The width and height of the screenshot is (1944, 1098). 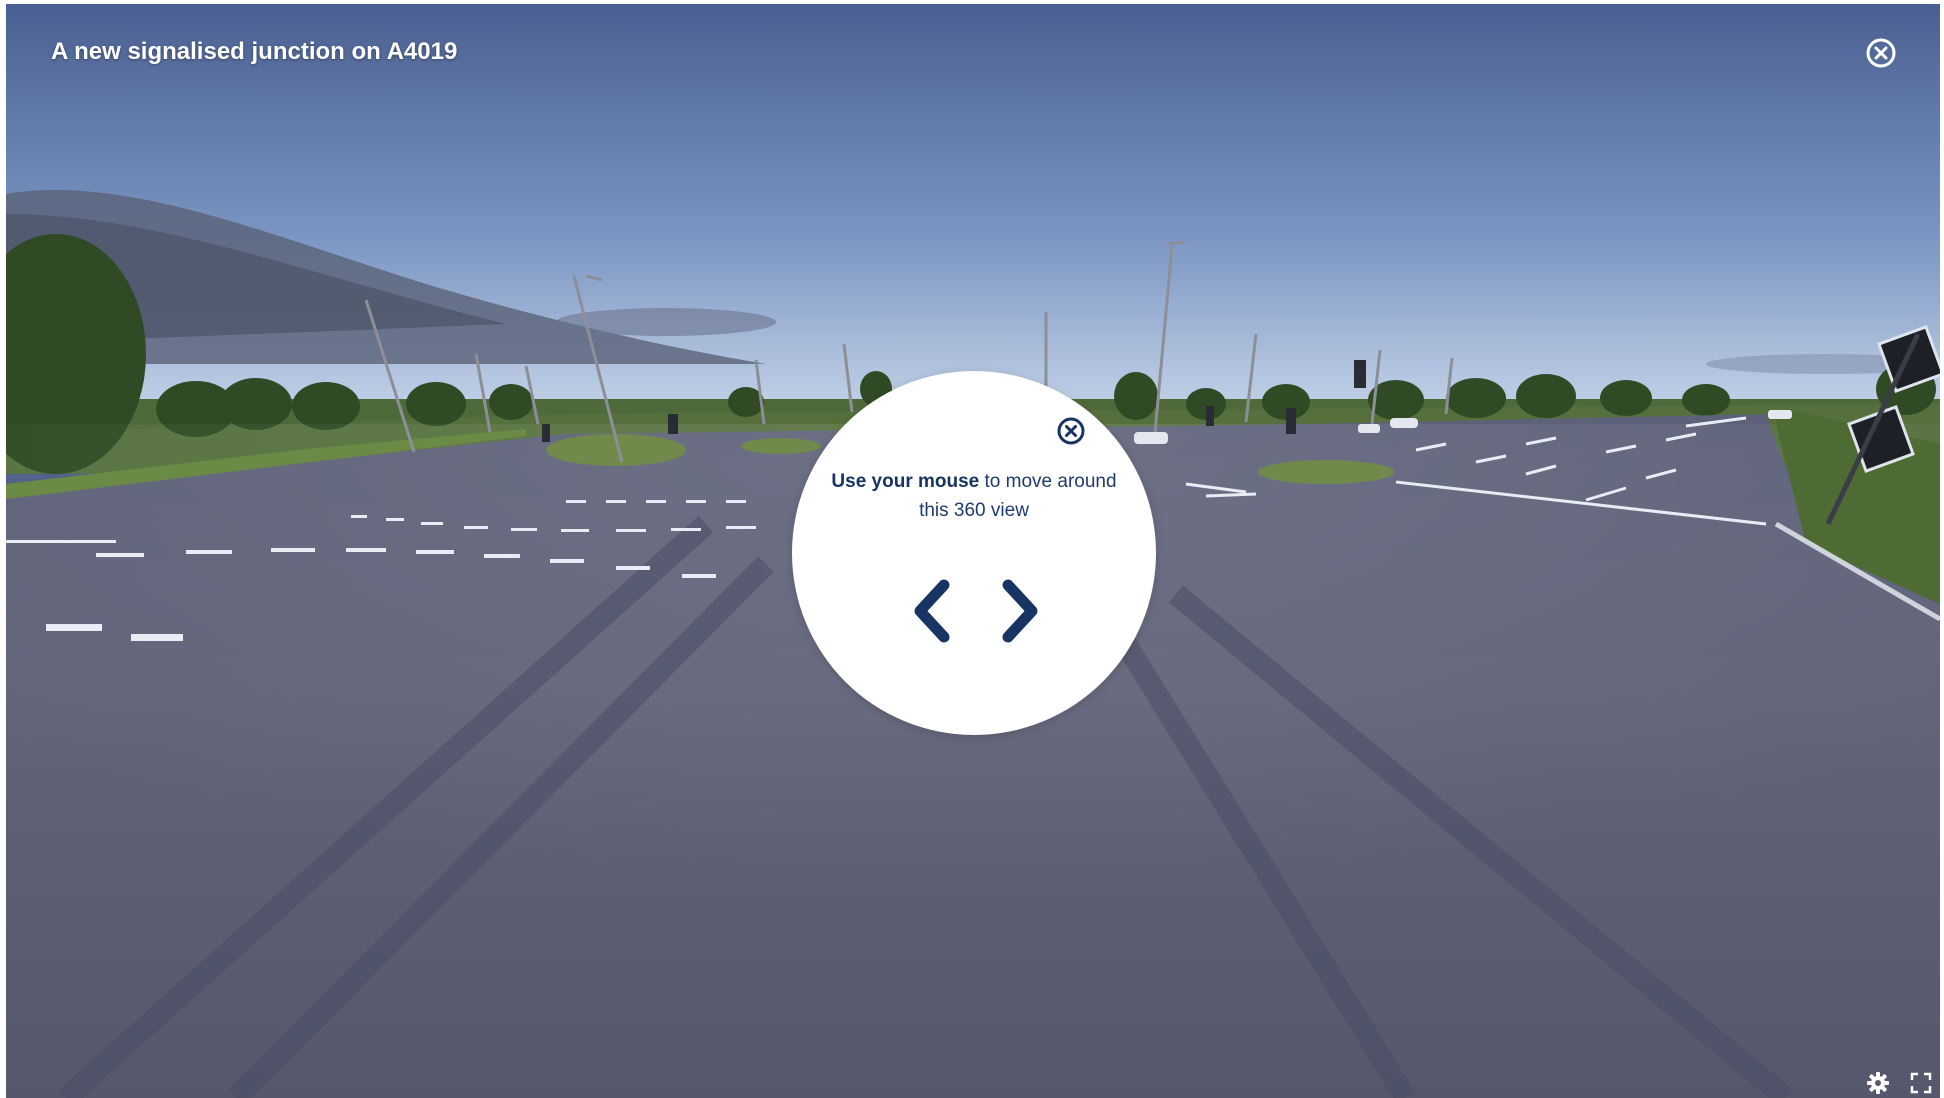 I want to click on hint-close-icon, so click(x=1071, y=431).